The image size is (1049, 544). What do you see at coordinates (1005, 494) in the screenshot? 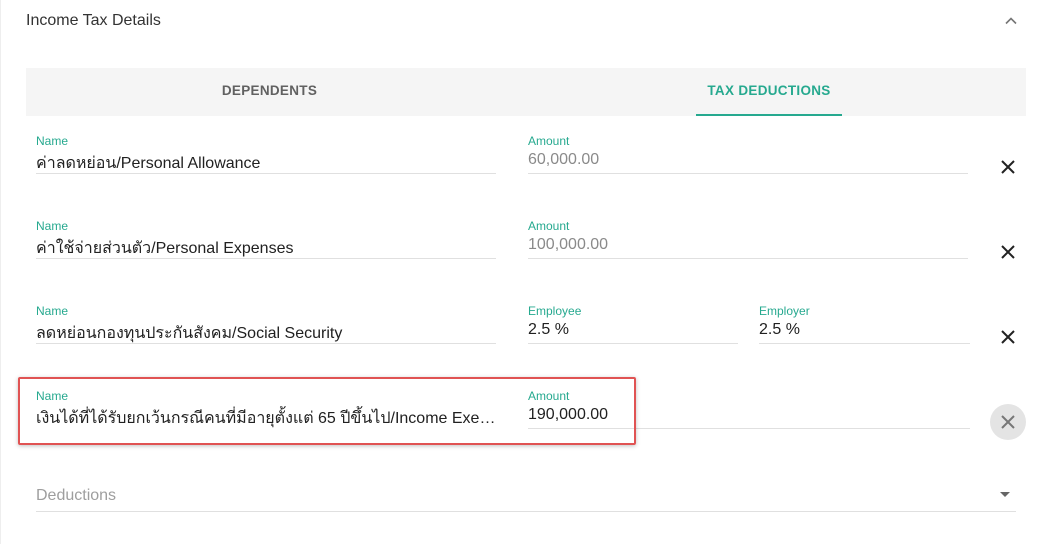
I see `dropdown-arrow-icon` at bounding box center [1005, 494].